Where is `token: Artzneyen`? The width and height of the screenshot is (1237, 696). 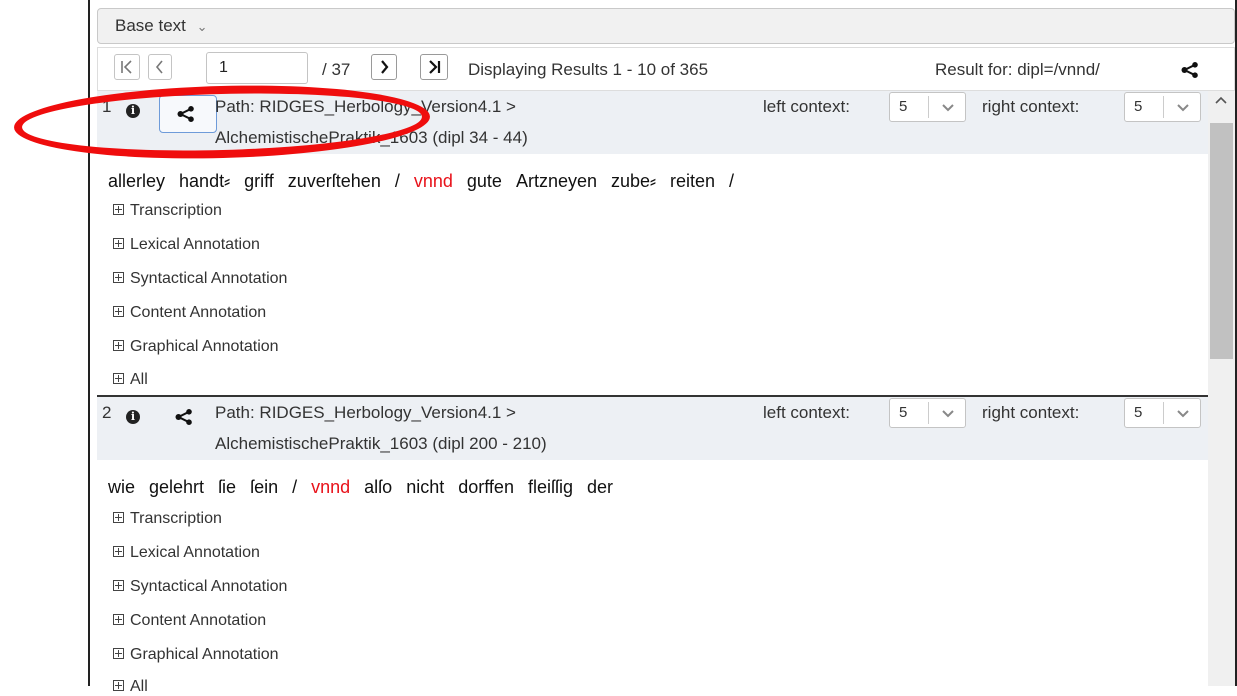 token: Artzneyen is located at coordinates (556, 181).